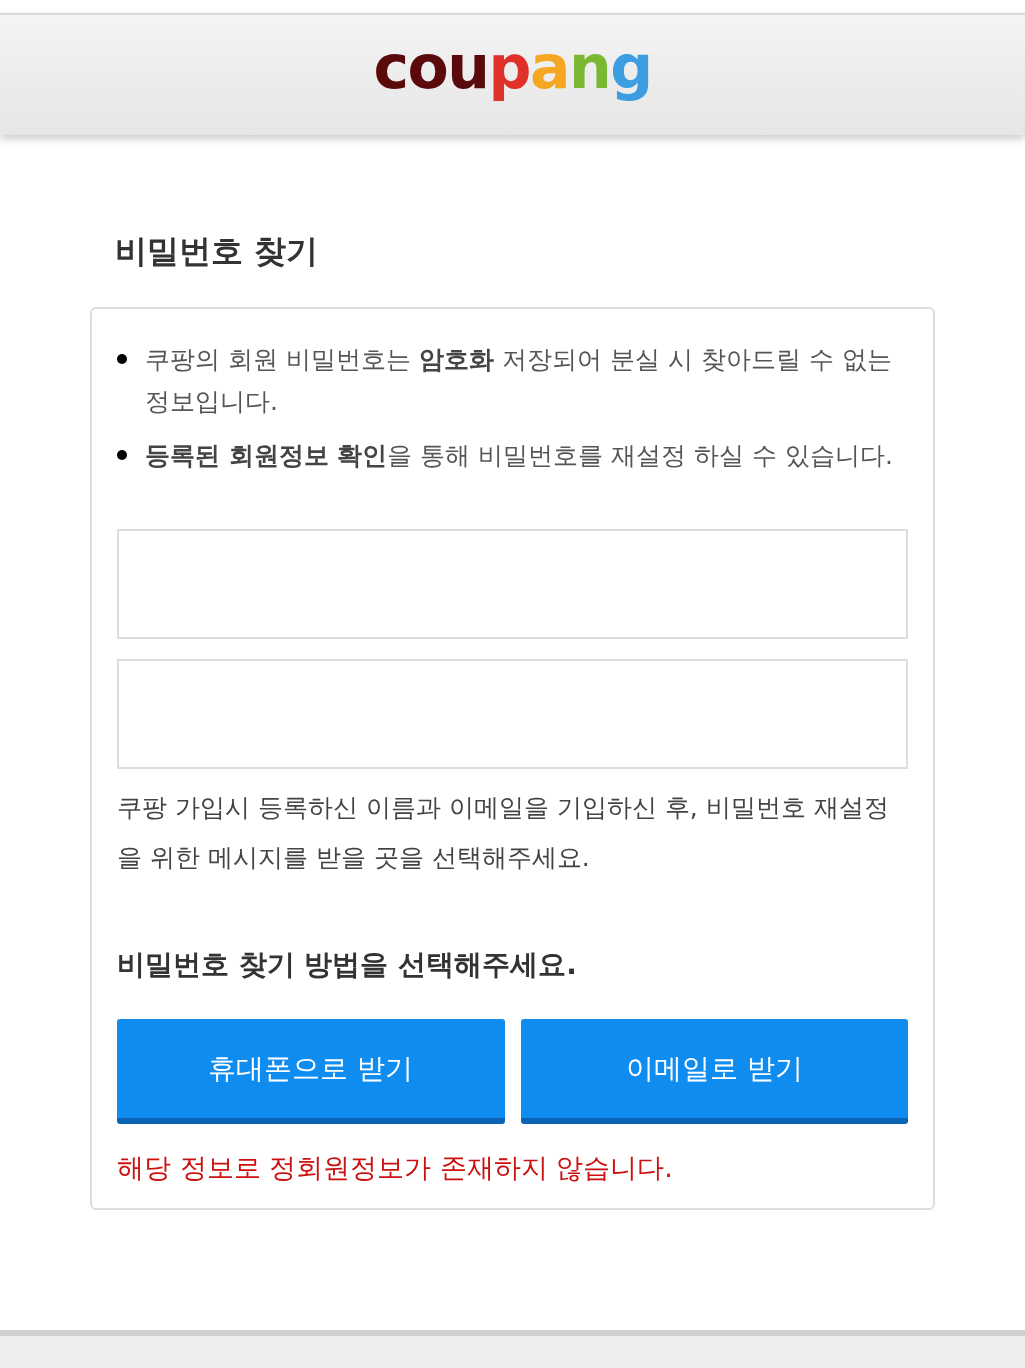 This screenshot has width=1025, height=1368. Describe the element at coordinates (519, 381) in the screenshot. I see `notice-text: 쿠팡의 회원 비밀번호는 암호화 저장되어 분실 시 찾아드릴 수 없는 정보입니다.` at that location.